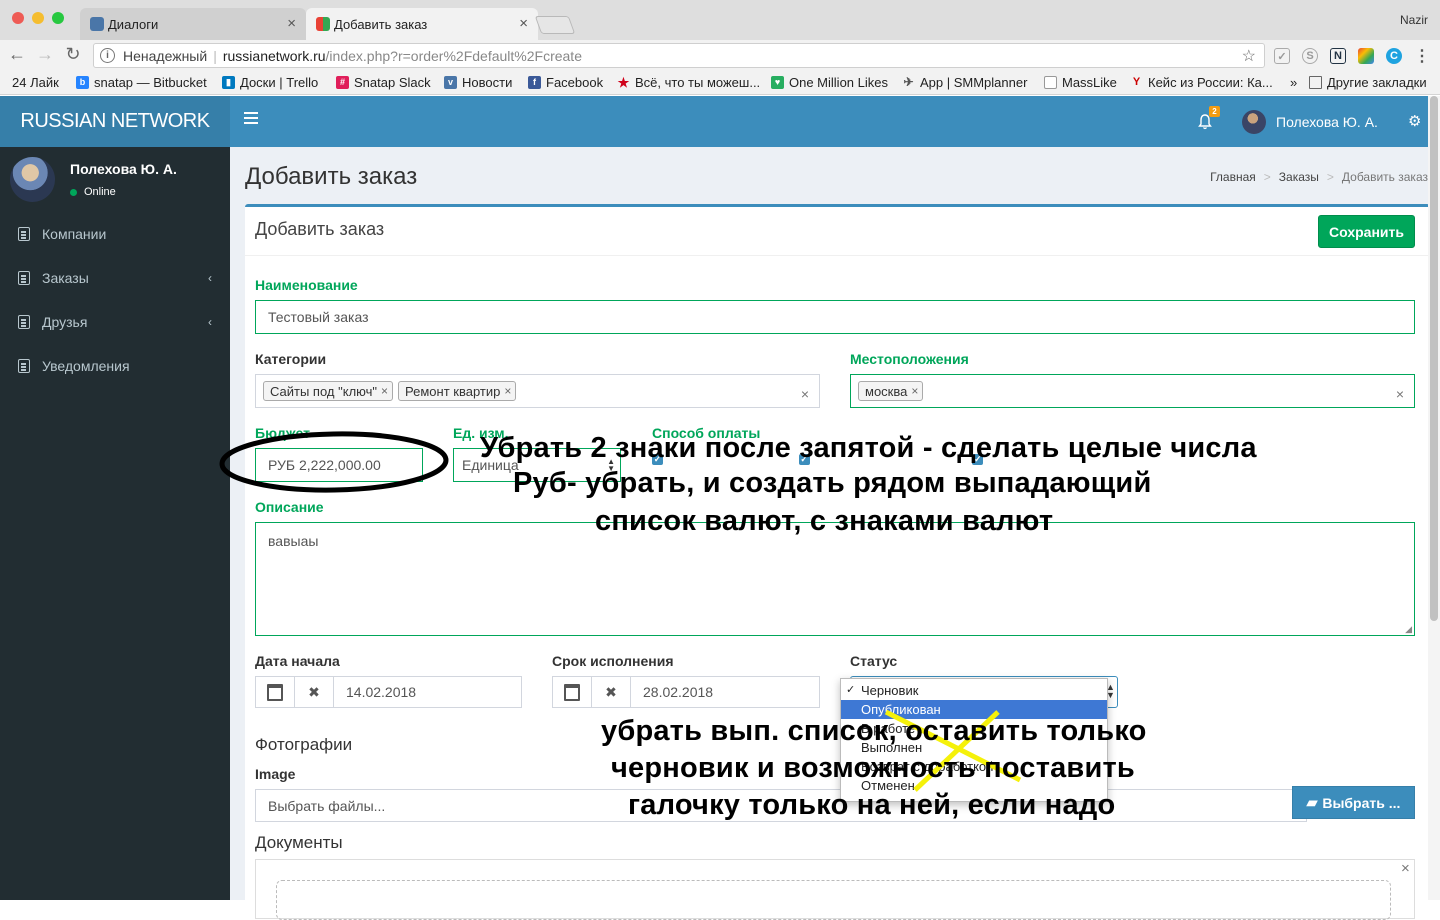 The height and width of the screenshot is (920, 1440). Describe the element at coordinates (1233, 177) in the screenshot. I see `breadcrumb-home: Главная` at that location.